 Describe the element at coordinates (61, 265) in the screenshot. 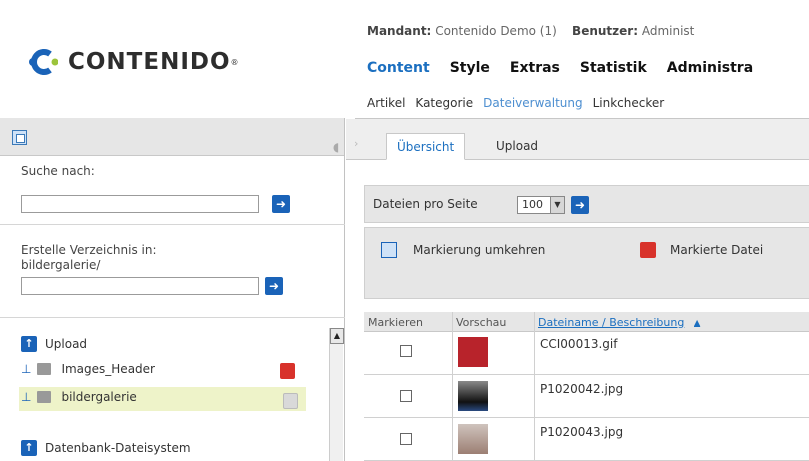

I see `create-dir-path: bildergalerie/` at that location.